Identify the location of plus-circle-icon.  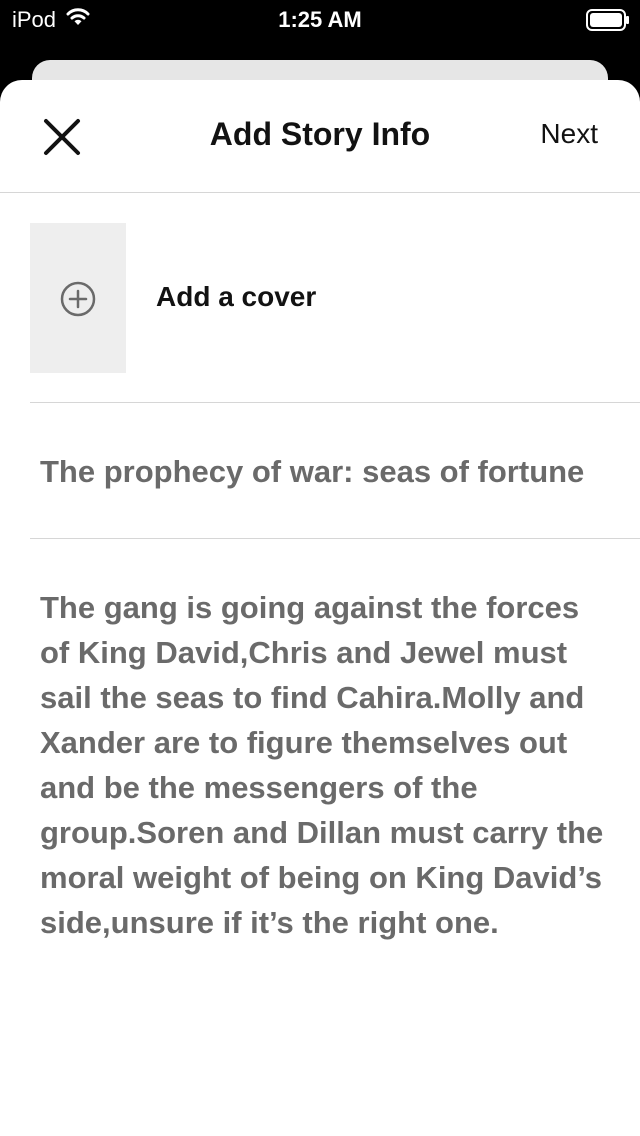
(78, 299).